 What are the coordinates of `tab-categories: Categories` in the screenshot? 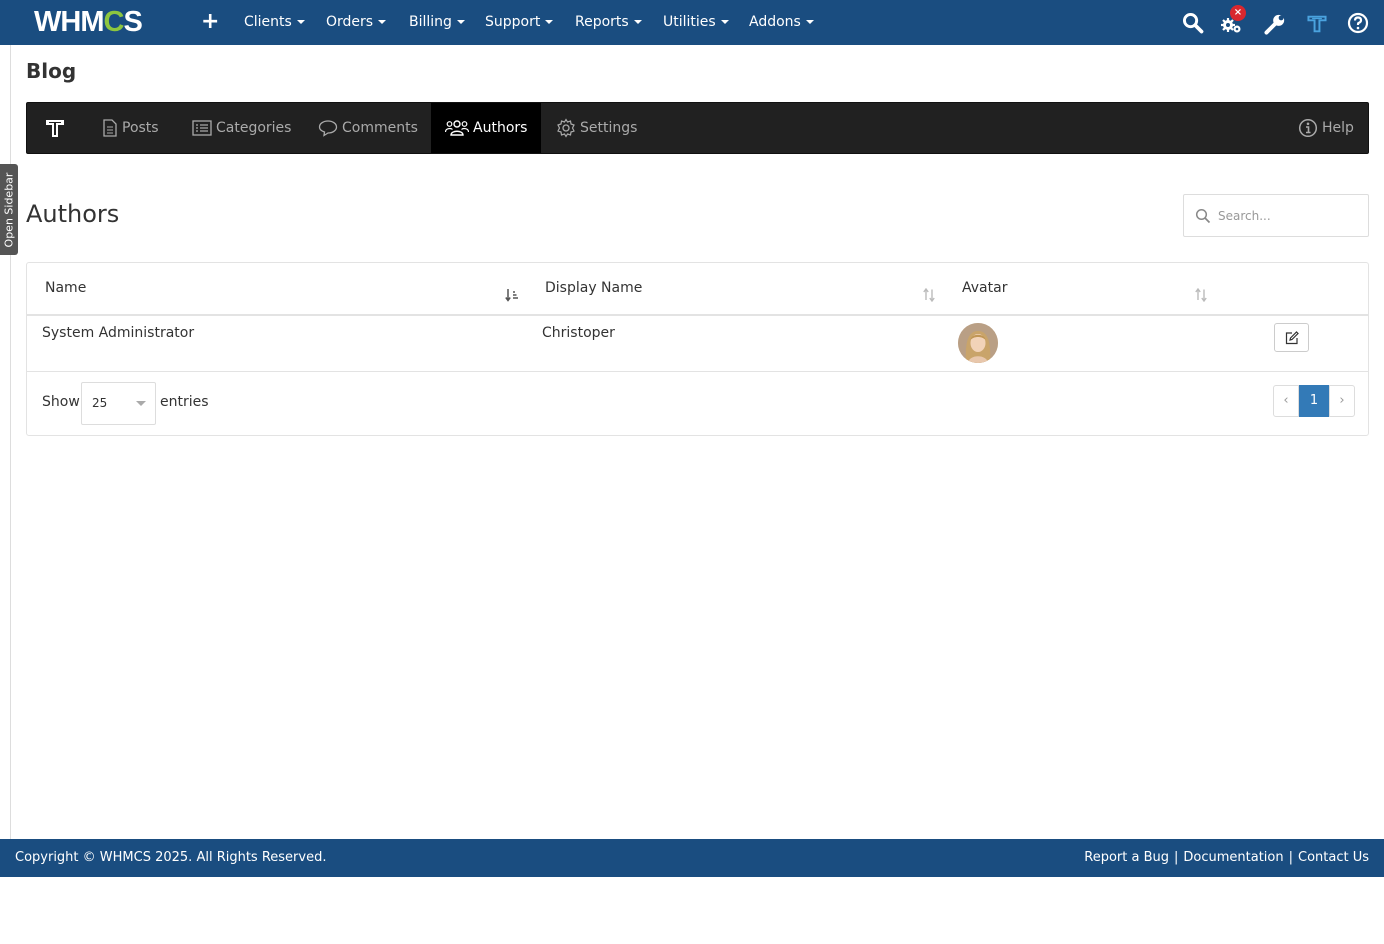 It's located at (241, 128).